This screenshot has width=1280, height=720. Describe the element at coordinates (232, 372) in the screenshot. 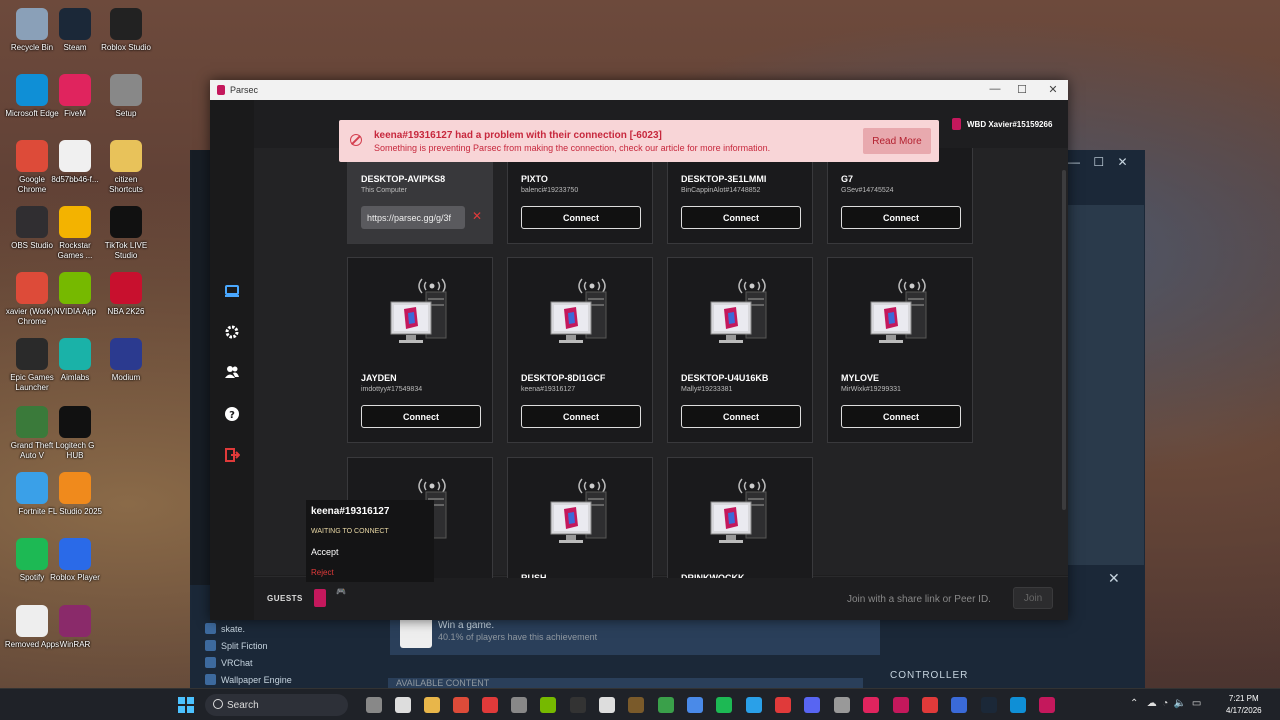

I see `friends-icon` at that location.